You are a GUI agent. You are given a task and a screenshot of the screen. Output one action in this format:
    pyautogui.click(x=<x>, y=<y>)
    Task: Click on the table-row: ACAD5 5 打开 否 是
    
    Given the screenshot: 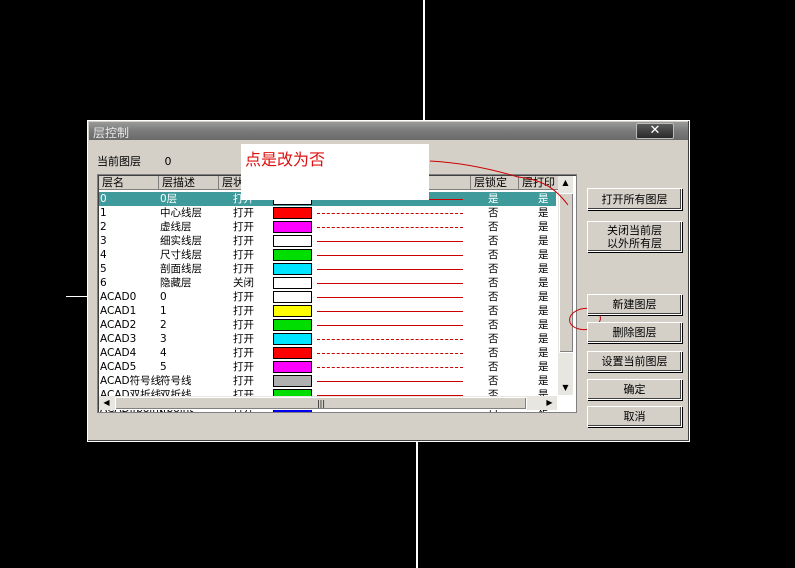 What is the action you would take?
    pyautogui.click(x=327, y=367)
    